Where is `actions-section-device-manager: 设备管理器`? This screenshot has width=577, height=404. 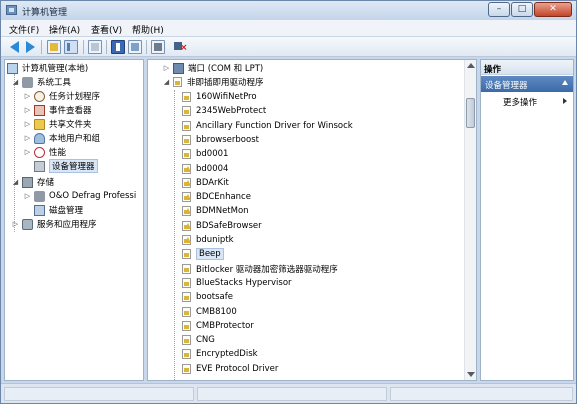 actions-section-device-manager: 设备管理器 is located at coordinates (527, 84).